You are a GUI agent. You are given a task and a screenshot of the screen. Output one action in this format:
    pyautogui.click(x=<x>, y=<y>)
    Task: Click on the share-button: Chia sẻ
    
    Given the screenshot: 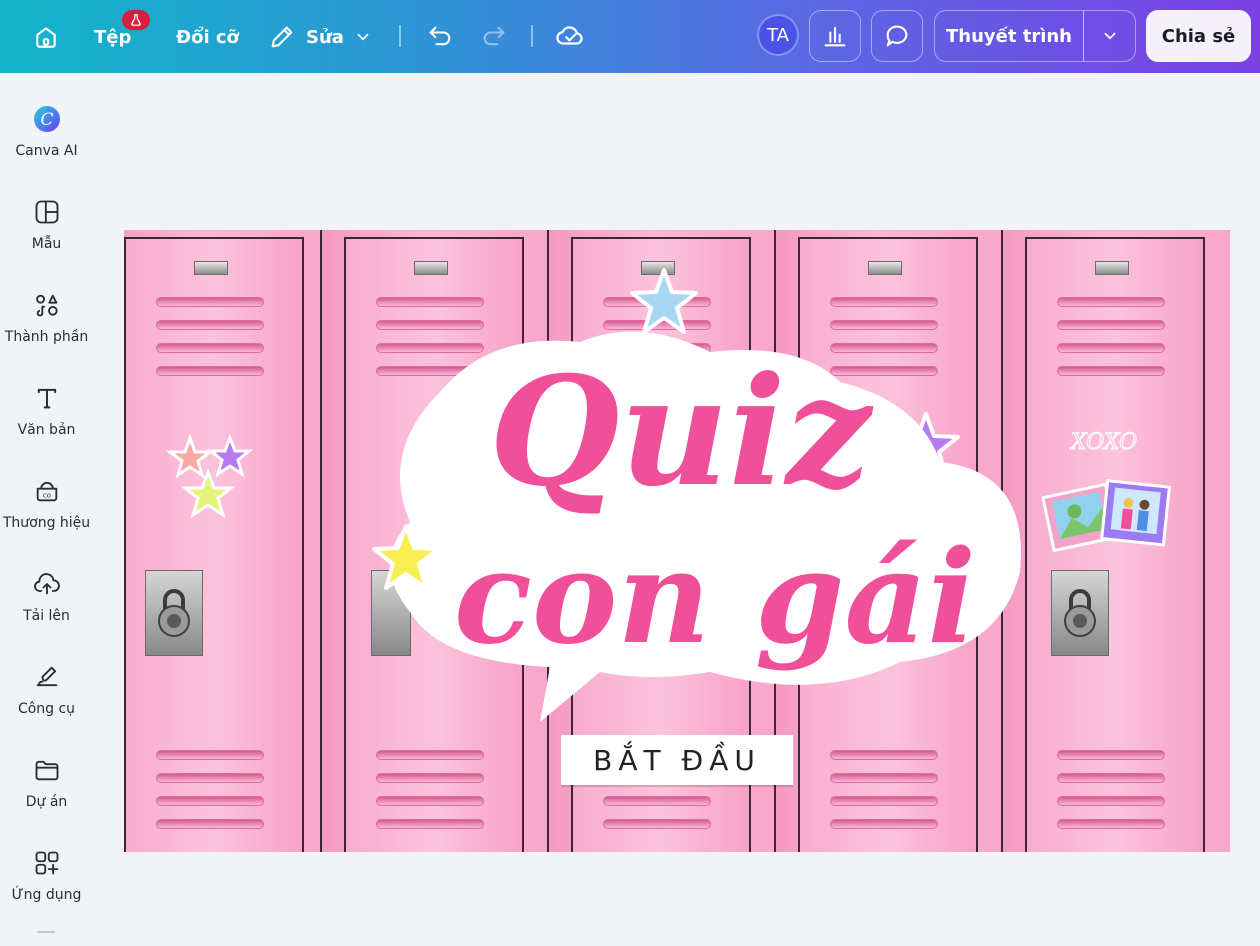 What is the action you would take?
    pyautogui.click(x=1198, y=36)
    